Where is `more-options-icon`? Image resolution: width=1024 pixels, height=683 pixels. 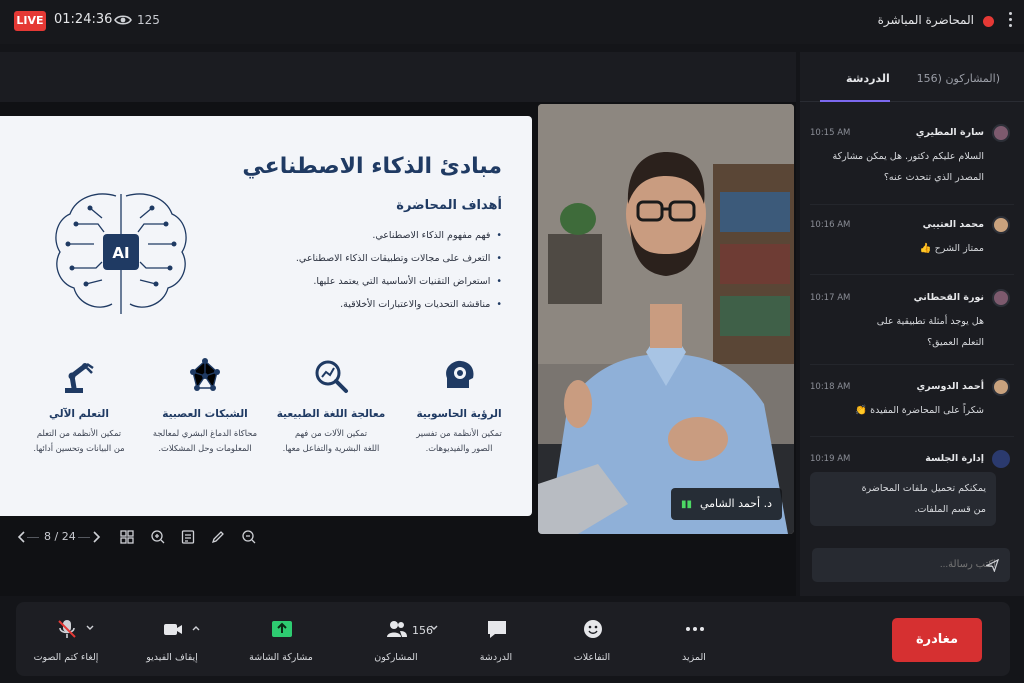 more-options-icon is located at coordinates (1011, 22).